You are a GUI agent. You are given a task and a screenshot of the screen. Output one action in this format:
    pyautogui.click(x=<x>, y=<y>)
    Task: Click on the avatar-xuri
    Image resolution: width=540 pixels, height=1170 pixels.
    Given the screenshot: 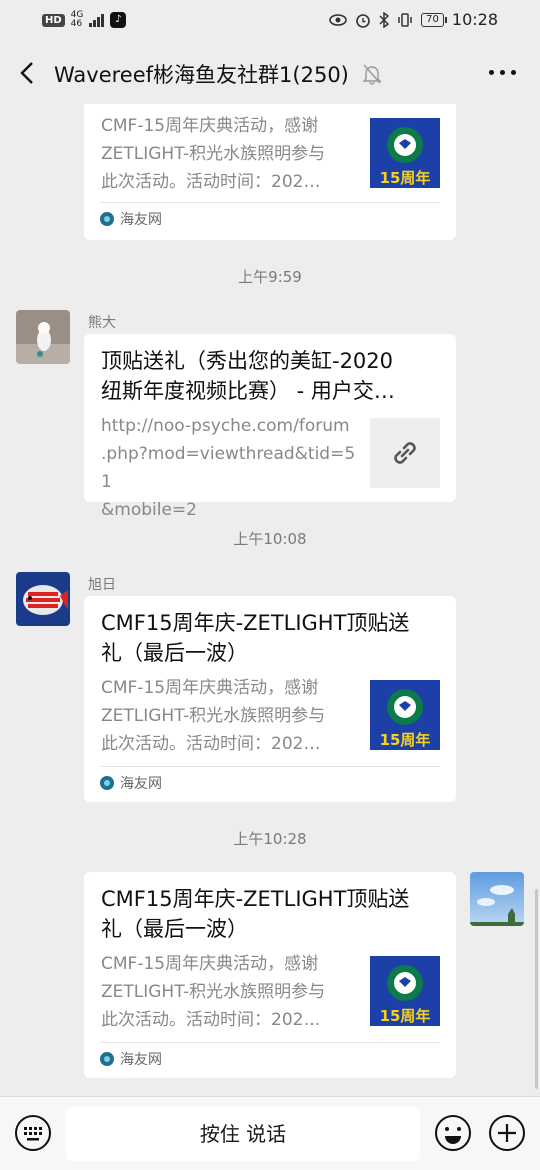 What is the action you would take?
    pyautogui.click(x=43, y=599)
    